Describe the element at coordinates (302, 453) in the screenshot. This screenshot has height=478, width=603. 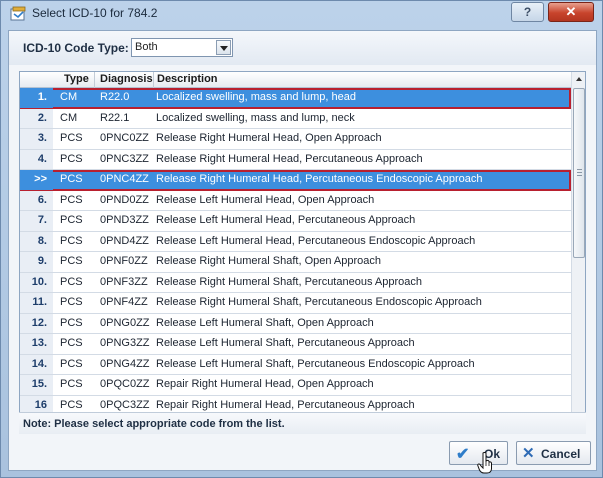
I see `button-bar: ✔ Ok ✕ Cancel` at that location.